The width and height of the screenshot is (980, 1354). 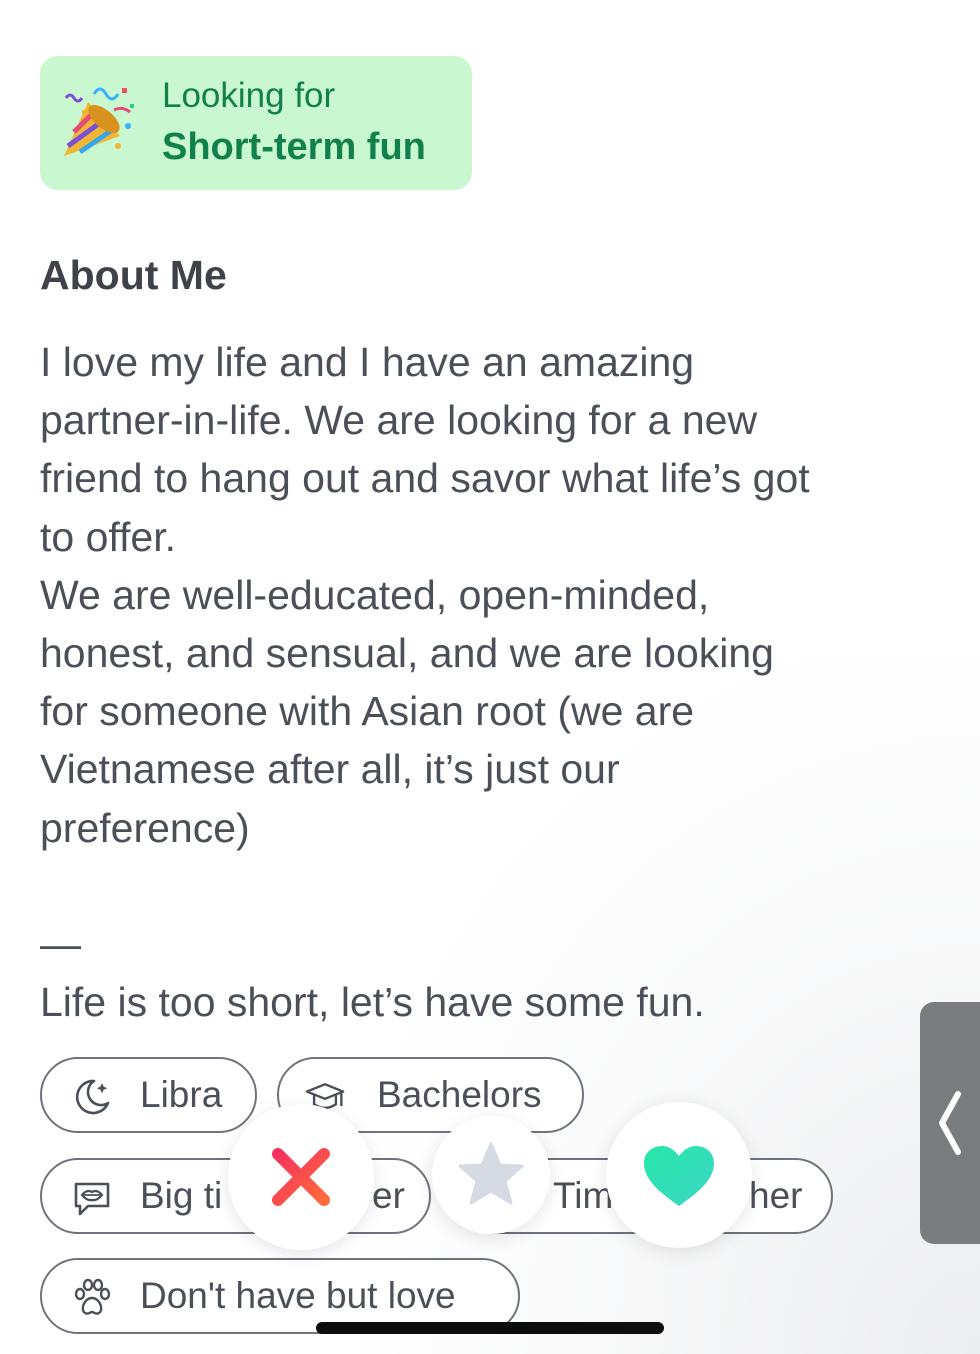 What do you see at coordinates (583, 1195) in the screenshot?
I see `tag-love-language-label: Tim` at bounding box center [583, 1195].